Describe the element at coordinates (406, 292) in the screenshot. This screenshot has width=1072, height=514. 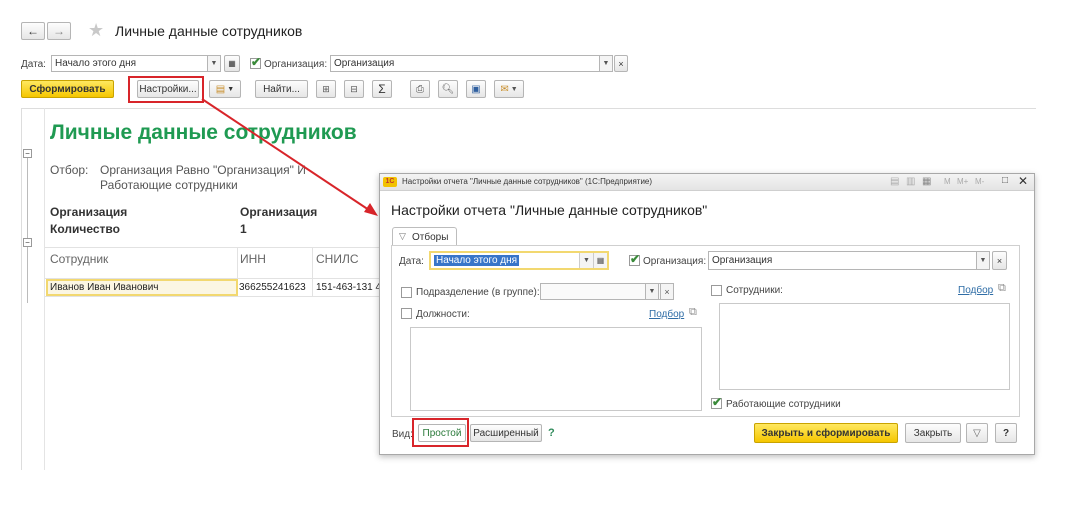
I see `subdivision-checkbox` at that location.